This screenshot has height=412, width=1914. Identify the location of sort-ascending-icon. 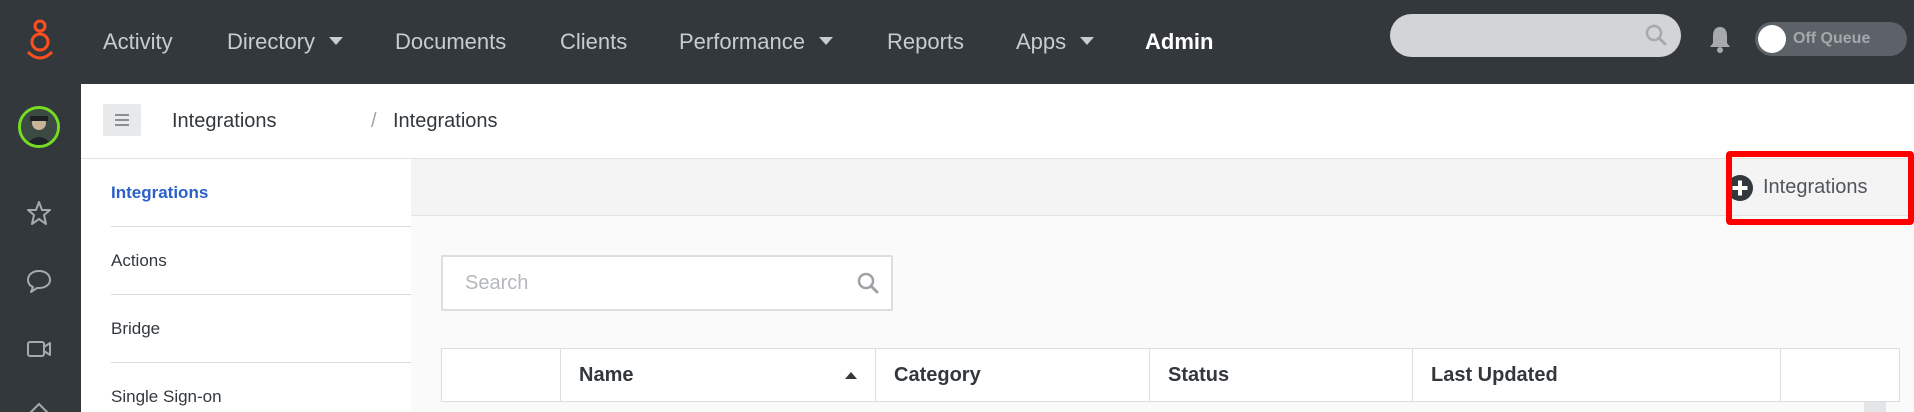
(851, 375).